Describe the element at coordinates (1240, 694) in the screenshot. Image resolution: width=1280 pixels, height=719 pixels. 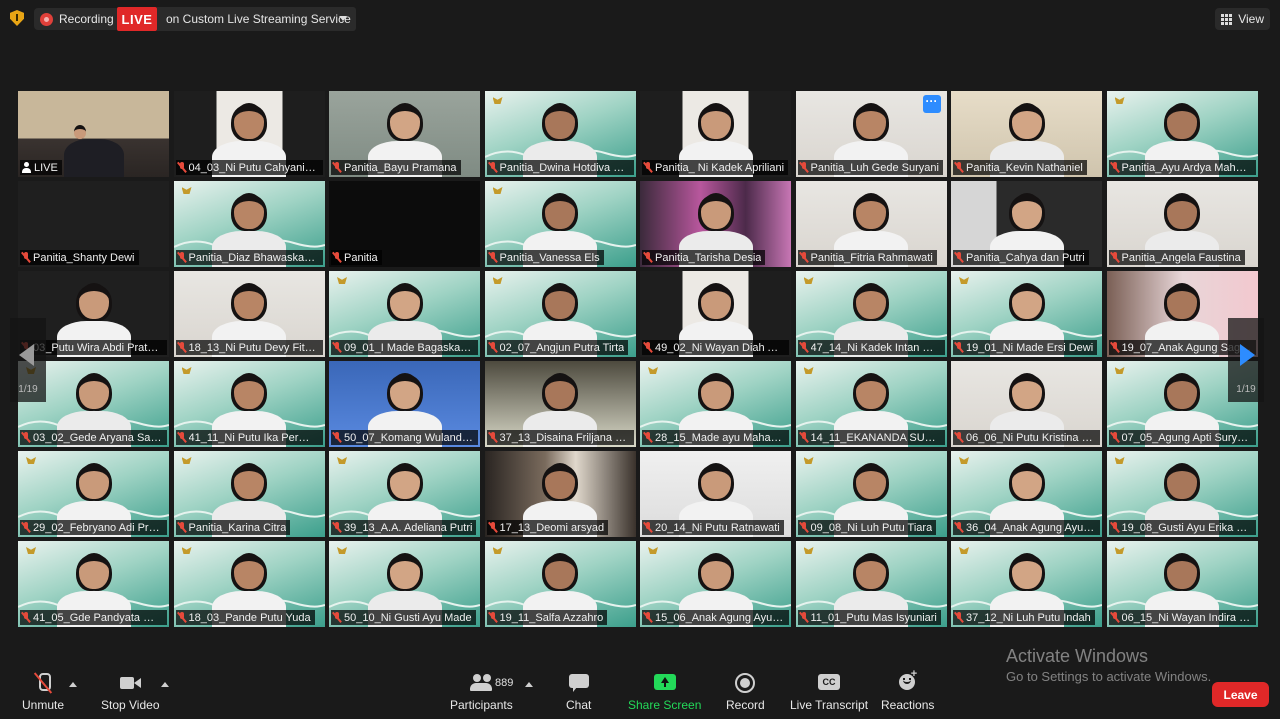
I see `leave-button: Leave` at that location.